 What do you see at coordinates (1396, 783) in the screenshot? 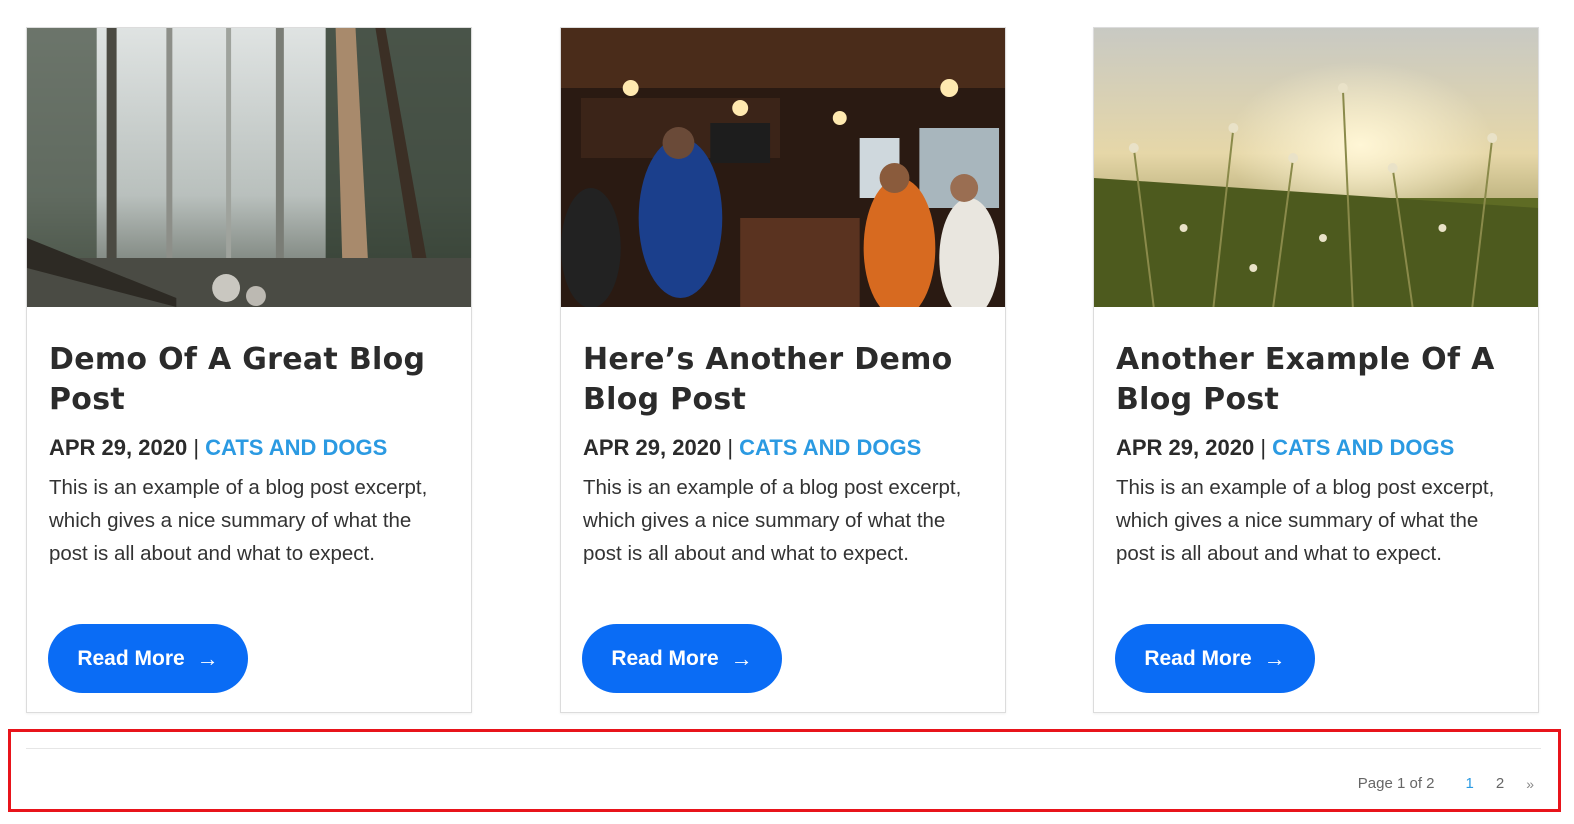
I see `pagination-info: Page 1 of 2` at bounding box center [1396, 783].